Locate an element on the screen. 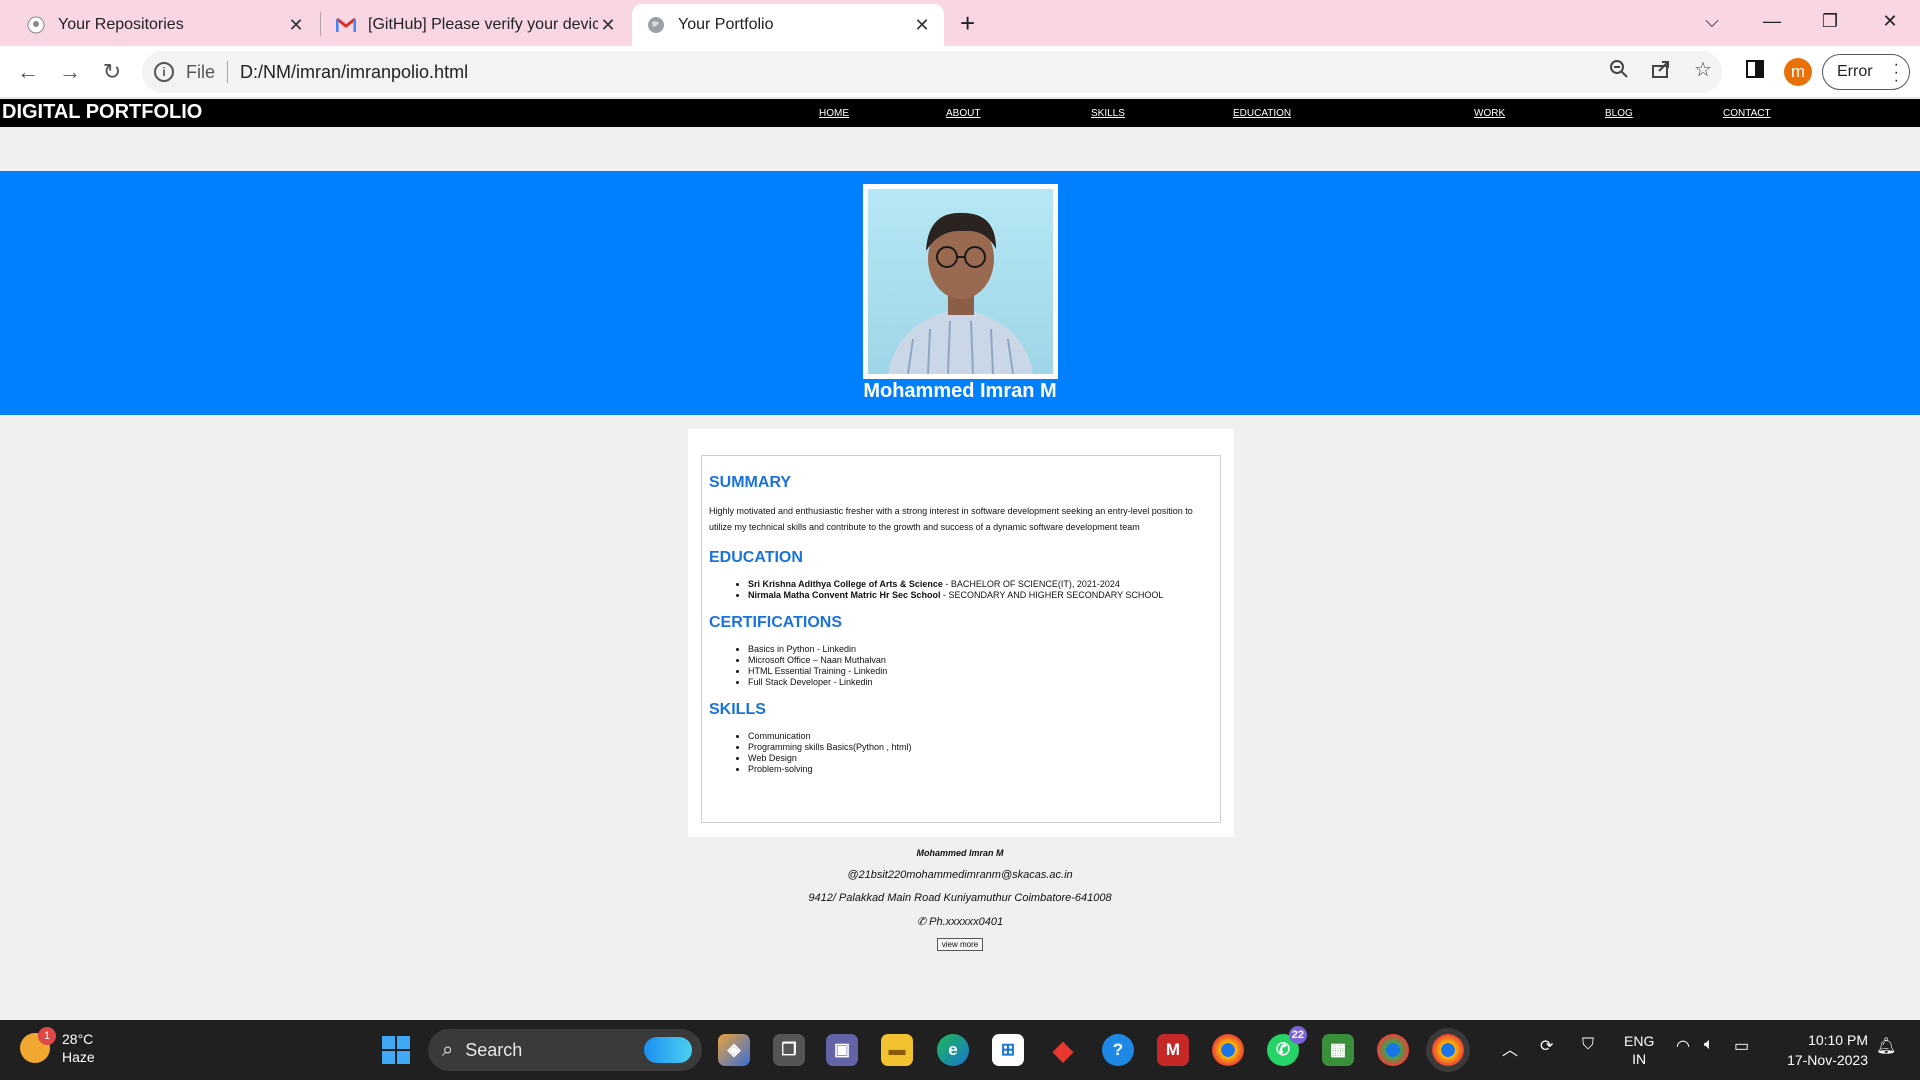  side-panel-icon is located at coordinates (1755, 69).